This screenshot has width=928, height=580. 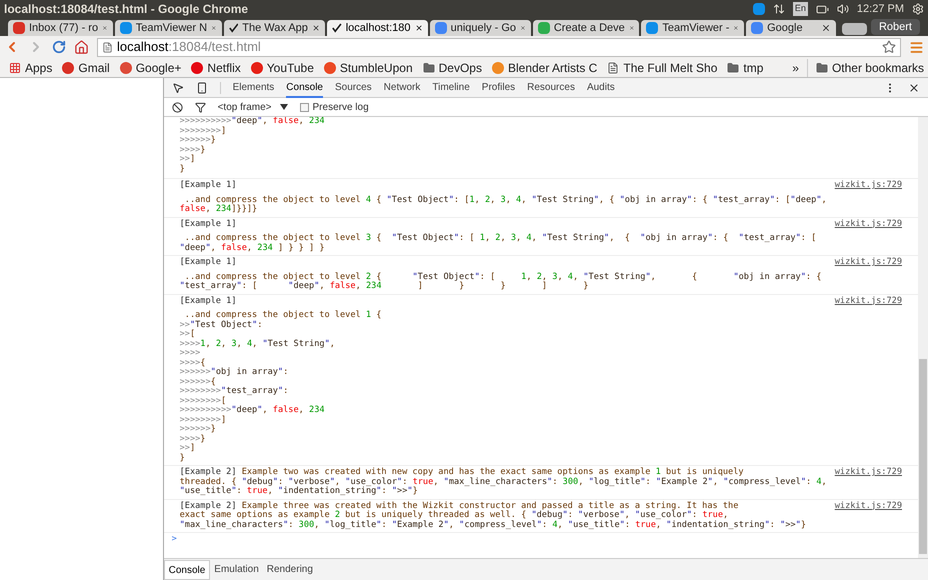 I want to click on browser-tab: Create a Deve, so click(x=586, y=28).